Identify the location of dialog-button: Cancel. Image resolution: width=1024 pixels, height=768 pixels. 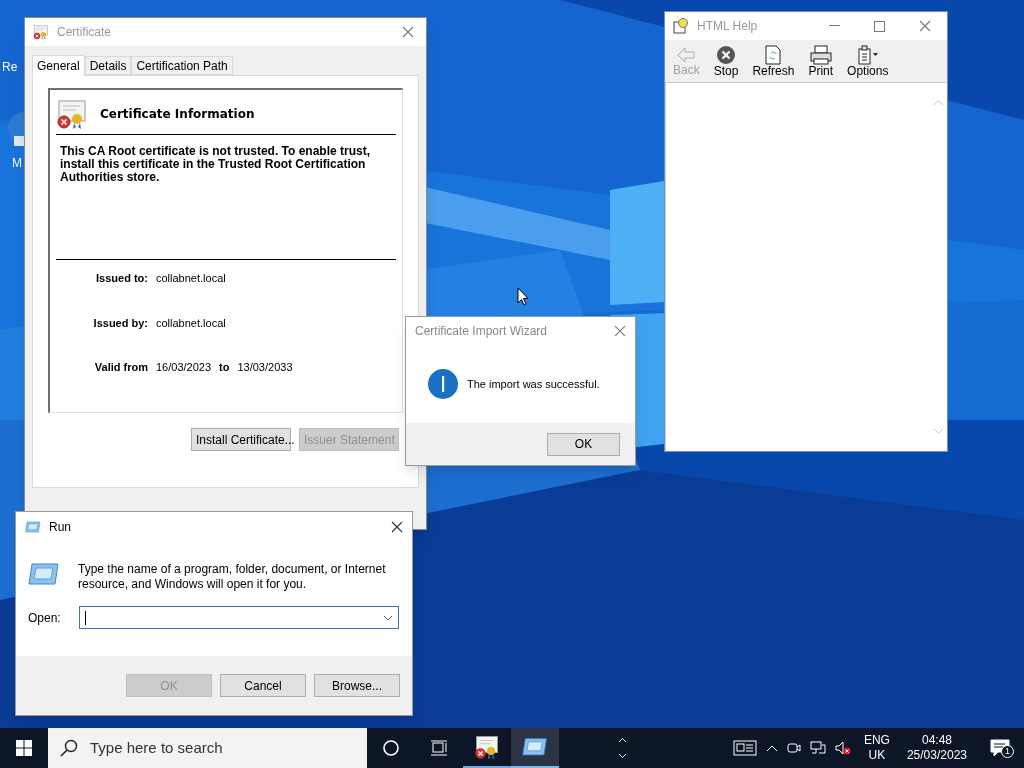
(263, 685).